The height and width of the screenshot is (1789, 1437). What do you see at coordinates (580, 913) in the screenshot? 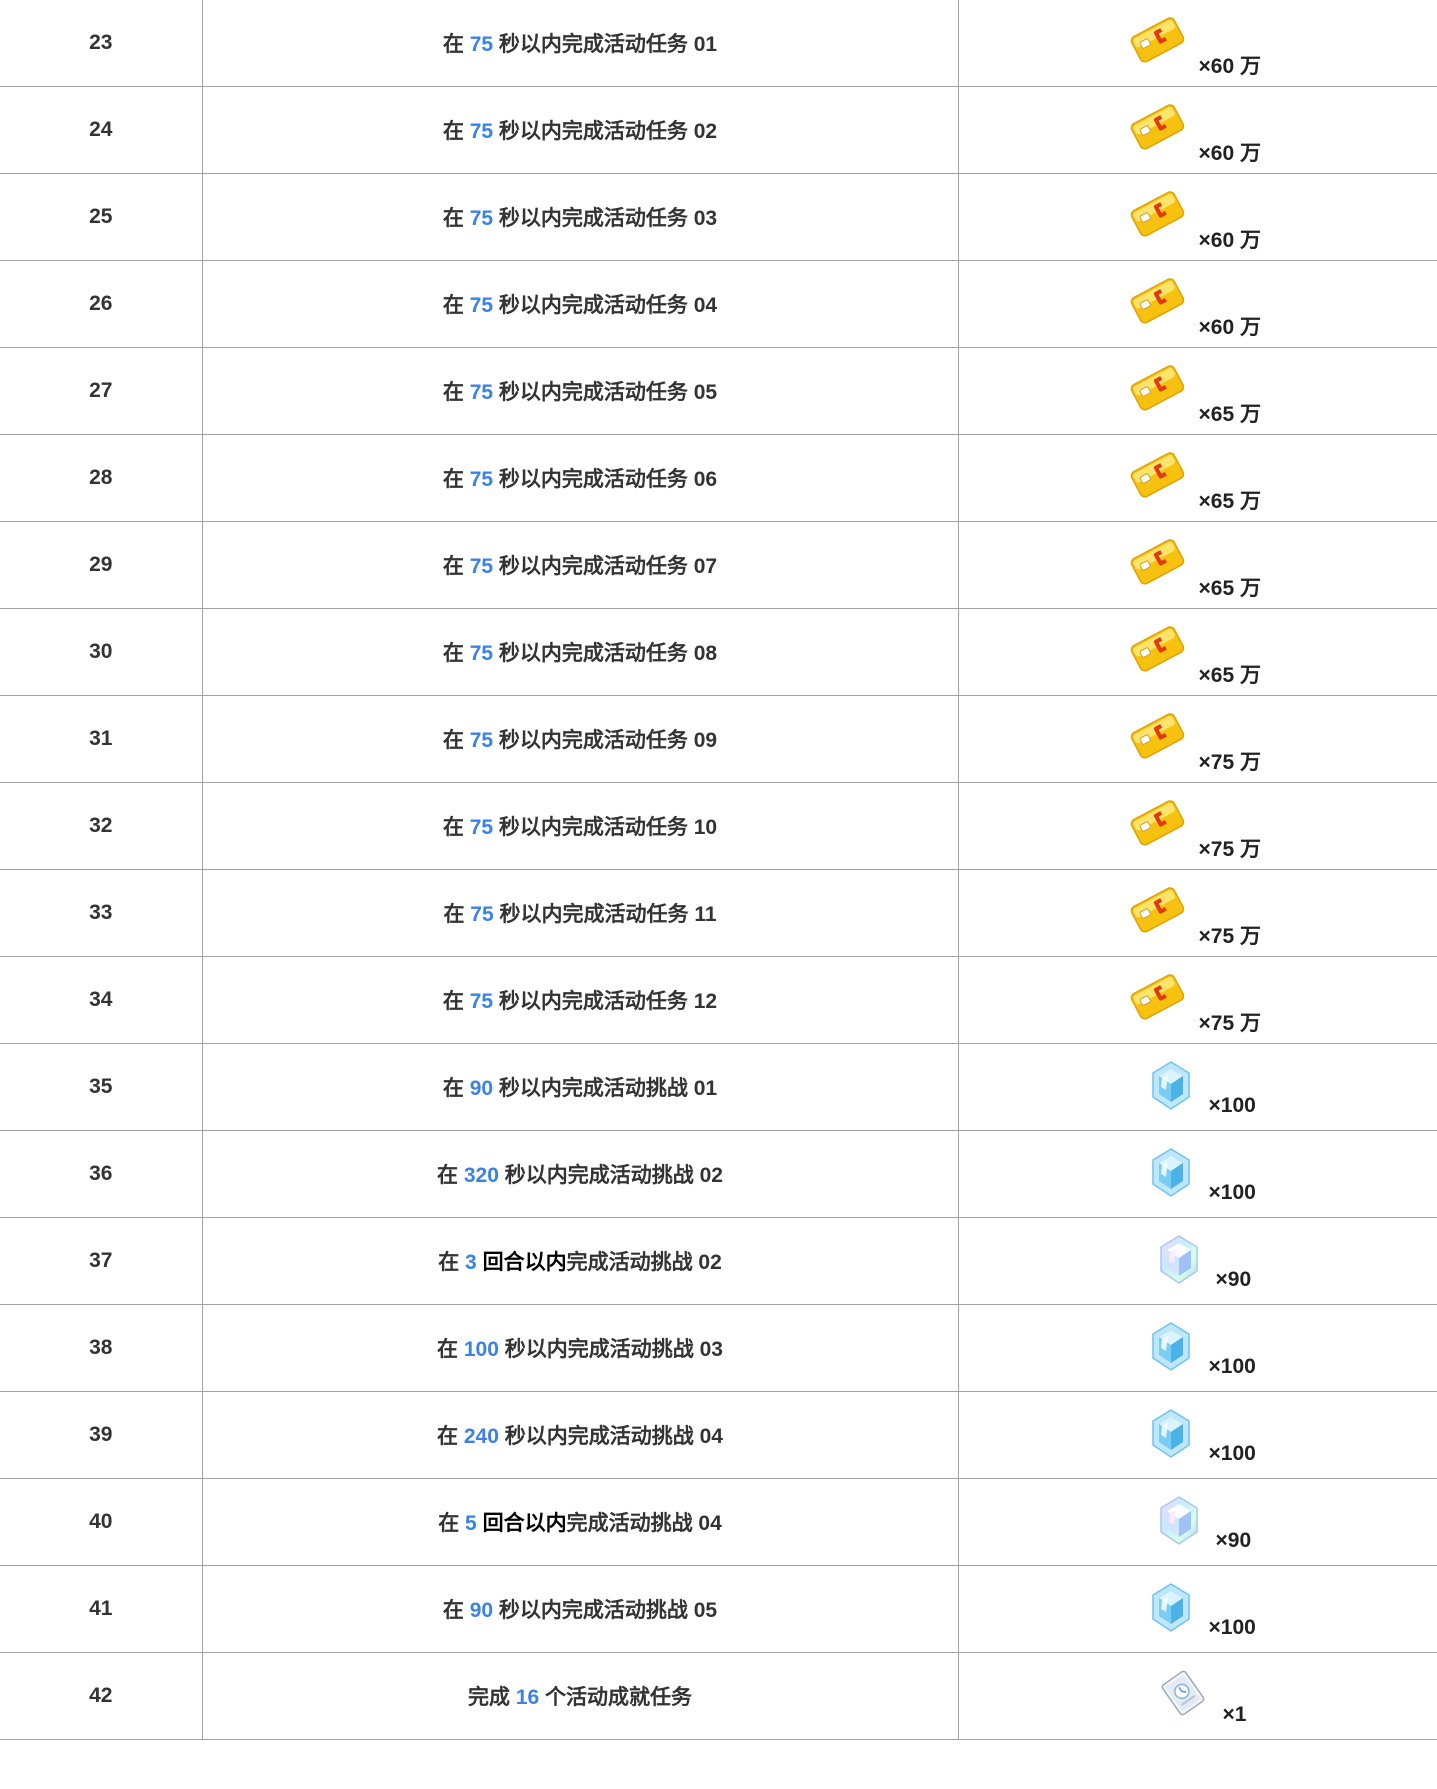
I see `mission-description: 在 75 秒以内完成活动任务 11` at bounding box center [580, 913].